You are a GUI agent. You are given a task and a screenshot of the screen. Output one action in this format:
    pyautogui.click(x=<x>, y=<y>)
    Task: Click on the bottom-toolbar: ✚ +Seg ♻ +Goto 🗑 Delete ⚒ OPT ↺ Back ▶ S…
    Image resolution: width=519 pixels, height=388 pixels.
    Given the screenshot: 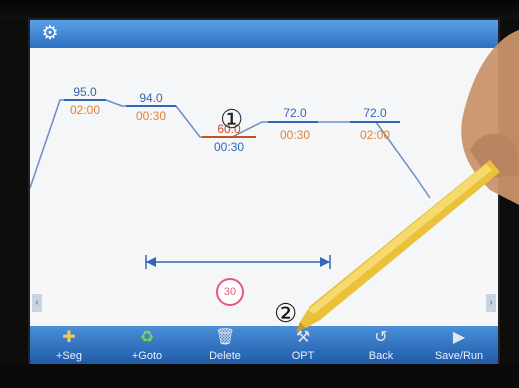 What is the action you would take?
    pyautogui.click(x=264, y=345)
    